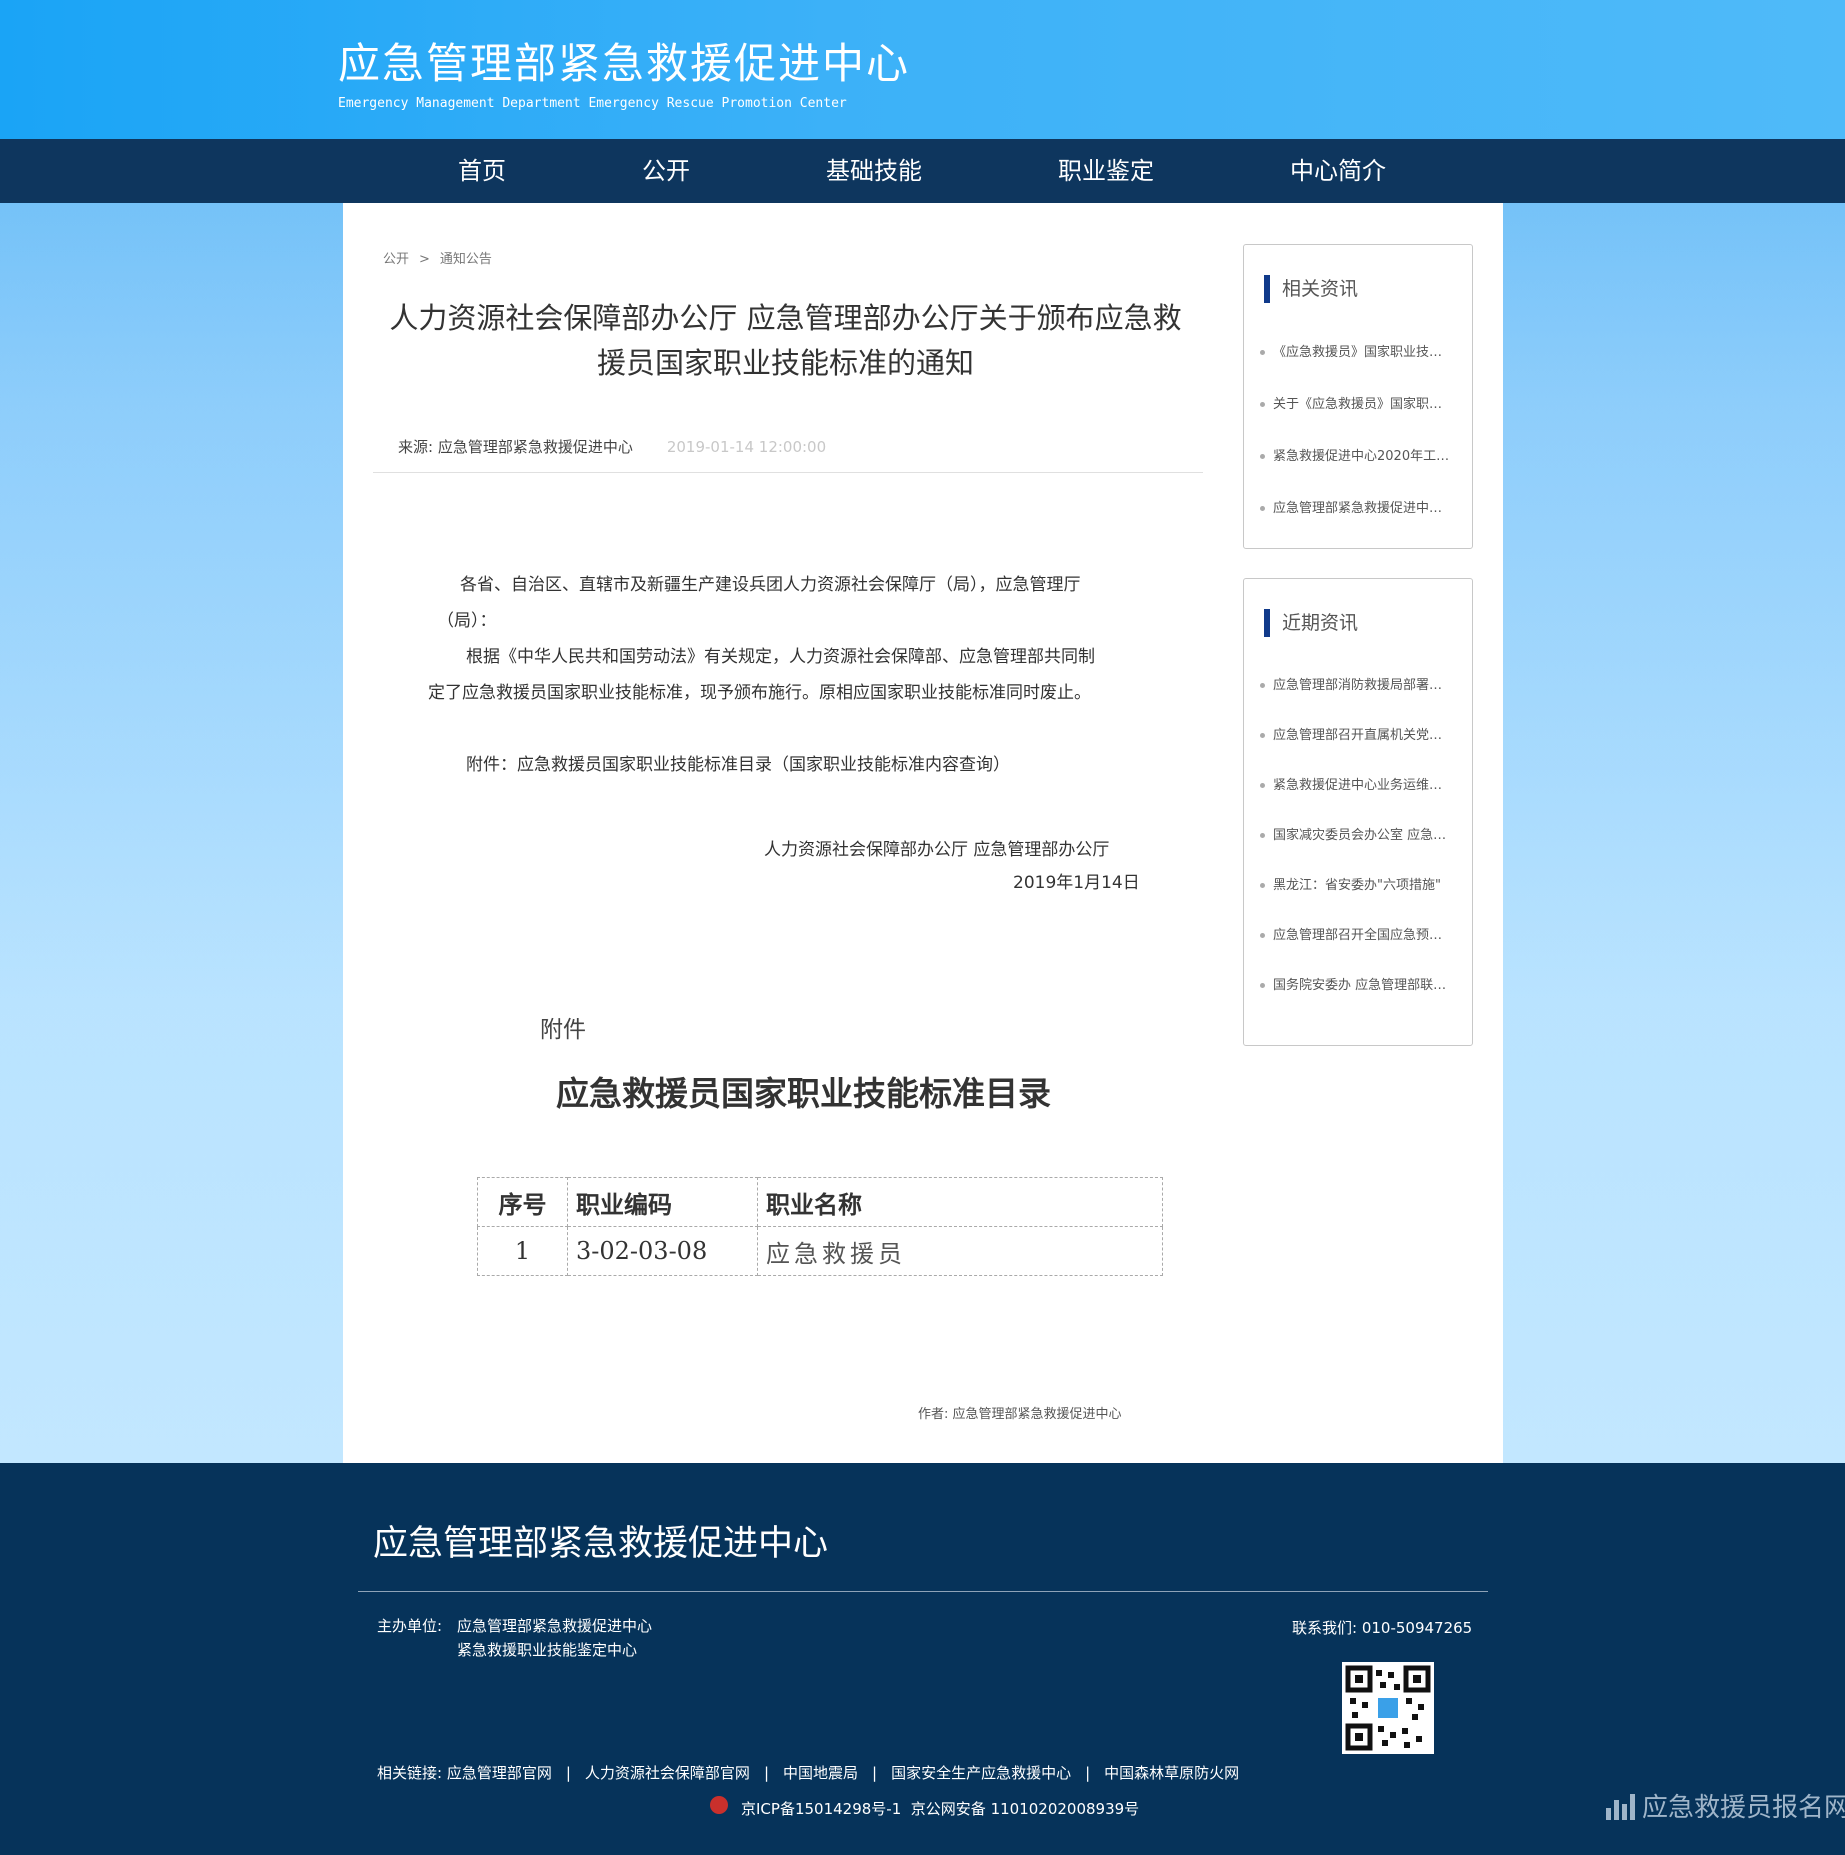 The width and height of the screenshot is (1845, 1855). Describe the element at coordinates (1356, 883) in the screenshot. I see `recent-news-item: 黑龙江：省安委办"六项措施"` at that location.